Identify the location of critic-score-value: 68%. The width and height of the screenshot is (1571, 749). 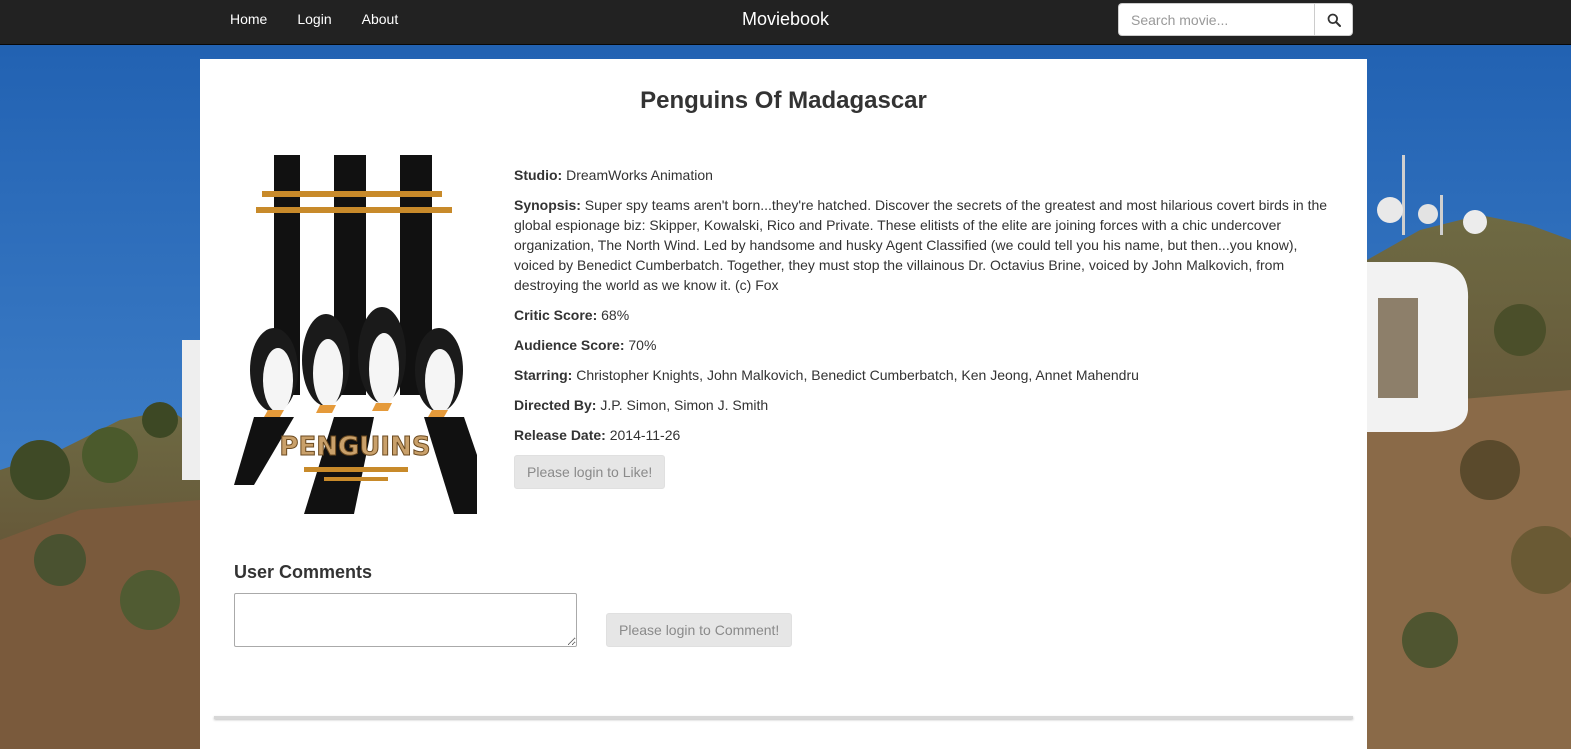
(615, 315).